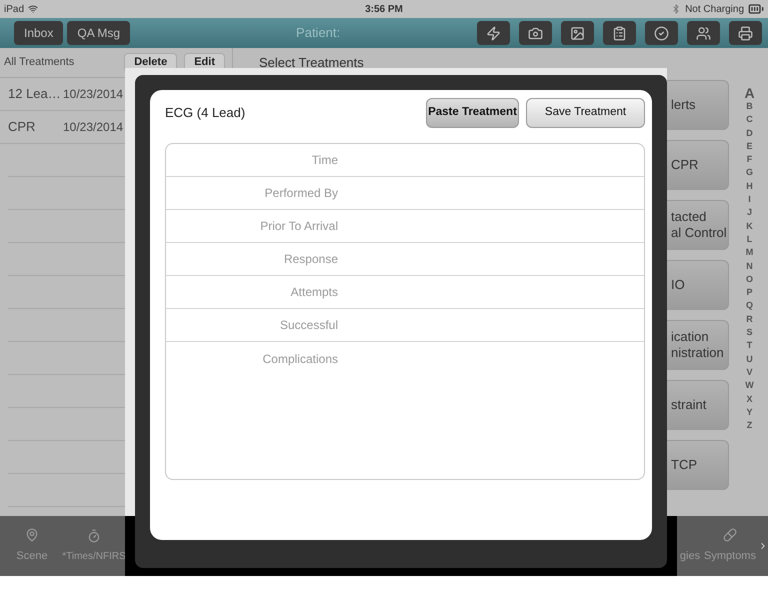  What do you see at coordinates (749, 413) in the screenshot?
I see `index-letter: Y` at bounding box center [749, 413].